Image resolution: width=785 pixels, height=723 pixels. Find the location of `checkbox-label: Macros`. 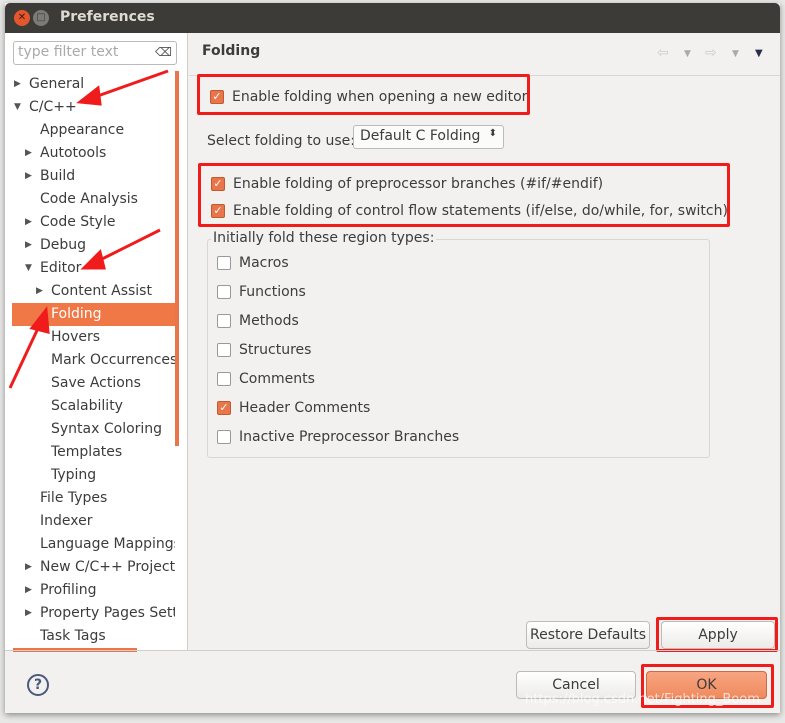

checkbox-label: Macros is located at coordinates (264, 263).